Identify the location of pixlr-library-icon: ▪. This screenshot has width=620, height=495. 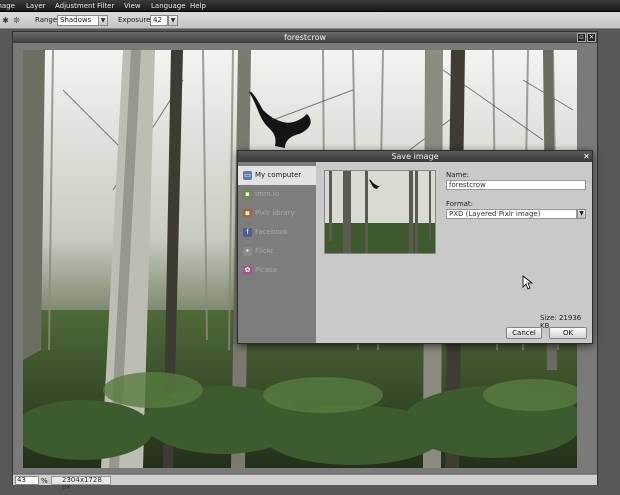
(247, 213).